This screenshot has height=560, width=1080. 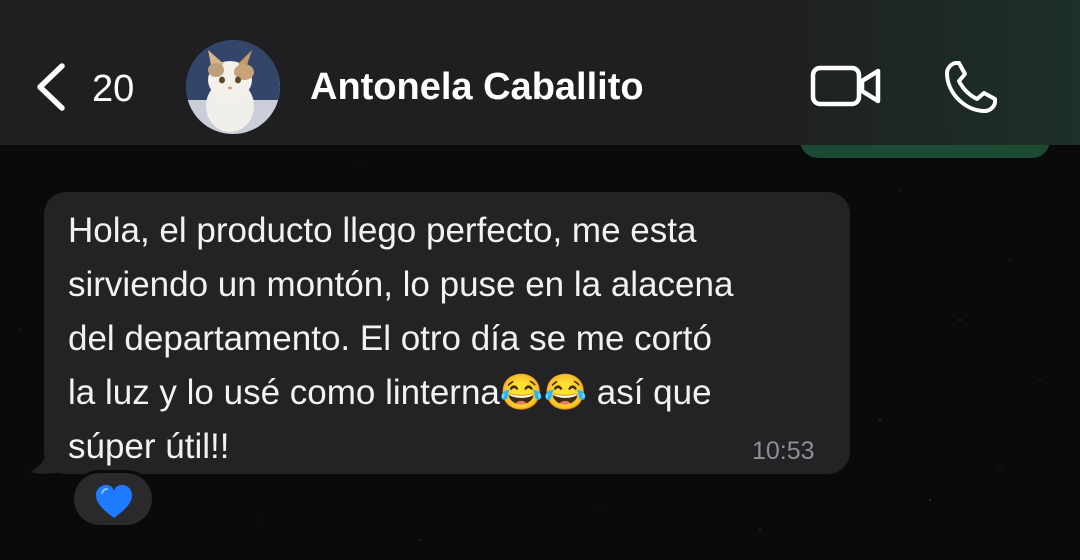 What do you see at coordinates (114, 501) in the screenshot?
I see `blue-heart-icon` at bounding box center [114, 501].